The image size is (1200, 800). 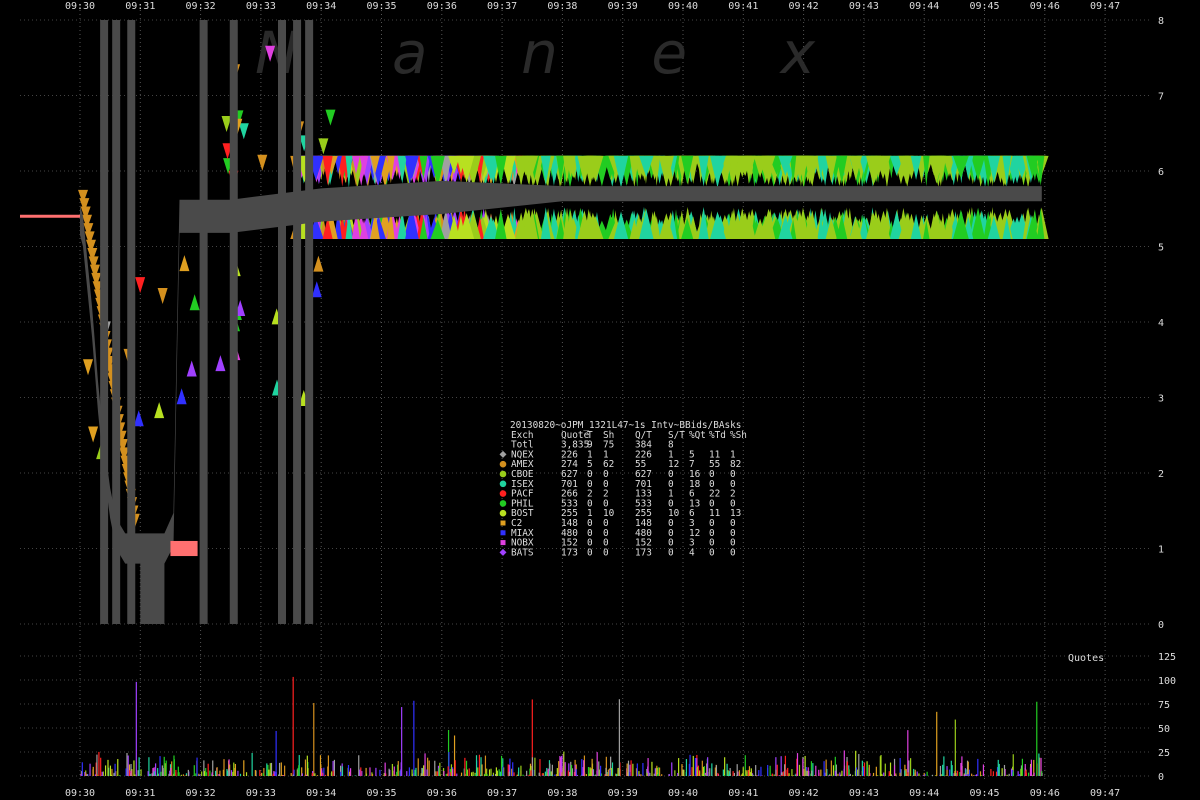 What do you see at coordinates (201, 6) in the screenshot?
I see `x-tick-label-top: 09:32` at bounding box center [201, 6].